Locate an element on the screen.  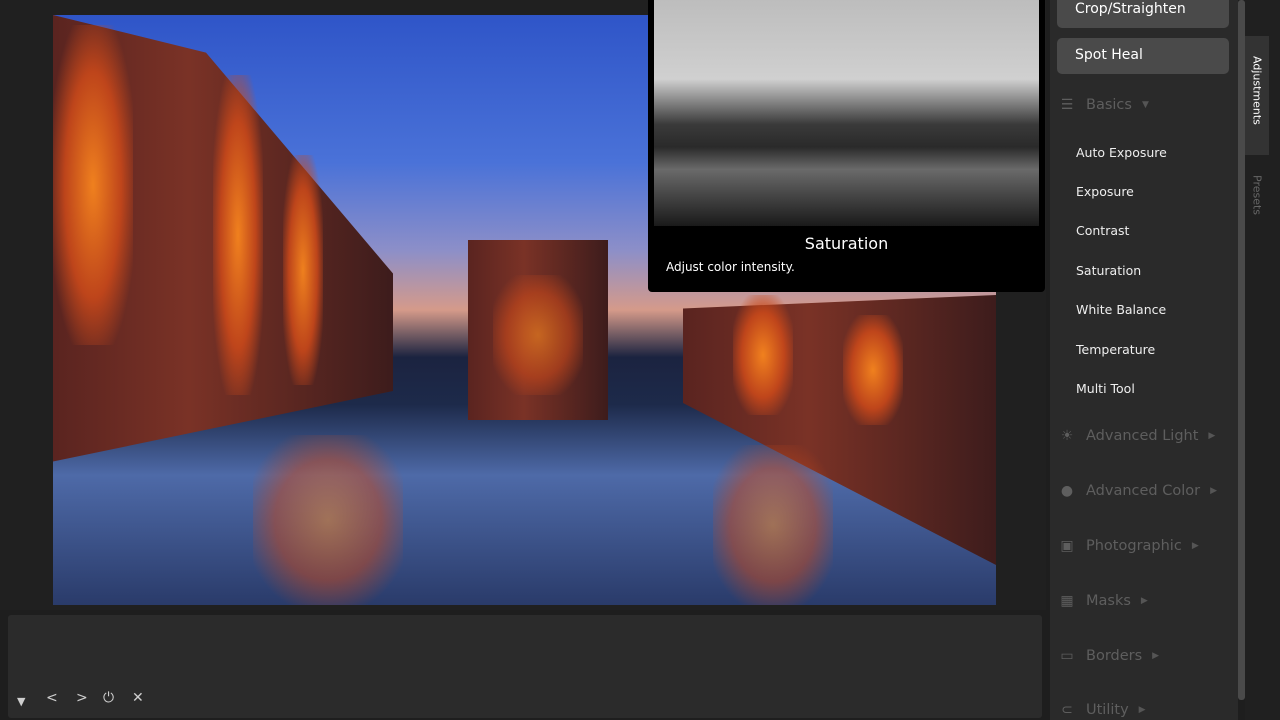
item-auto-exposure: Auto Exposure is located at coordinates (1121, 152).